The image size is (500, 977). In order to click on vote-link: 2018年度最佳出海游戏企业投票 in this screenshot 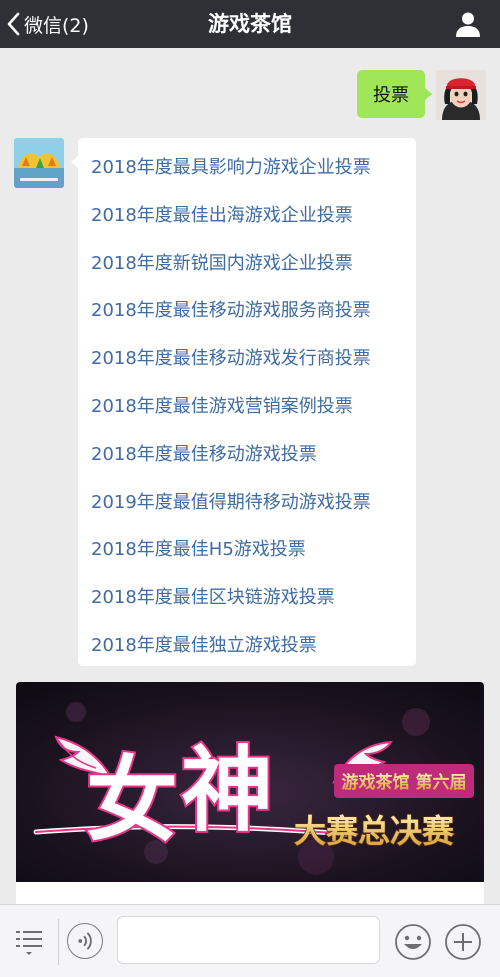, I will do `click(247, 216)`.